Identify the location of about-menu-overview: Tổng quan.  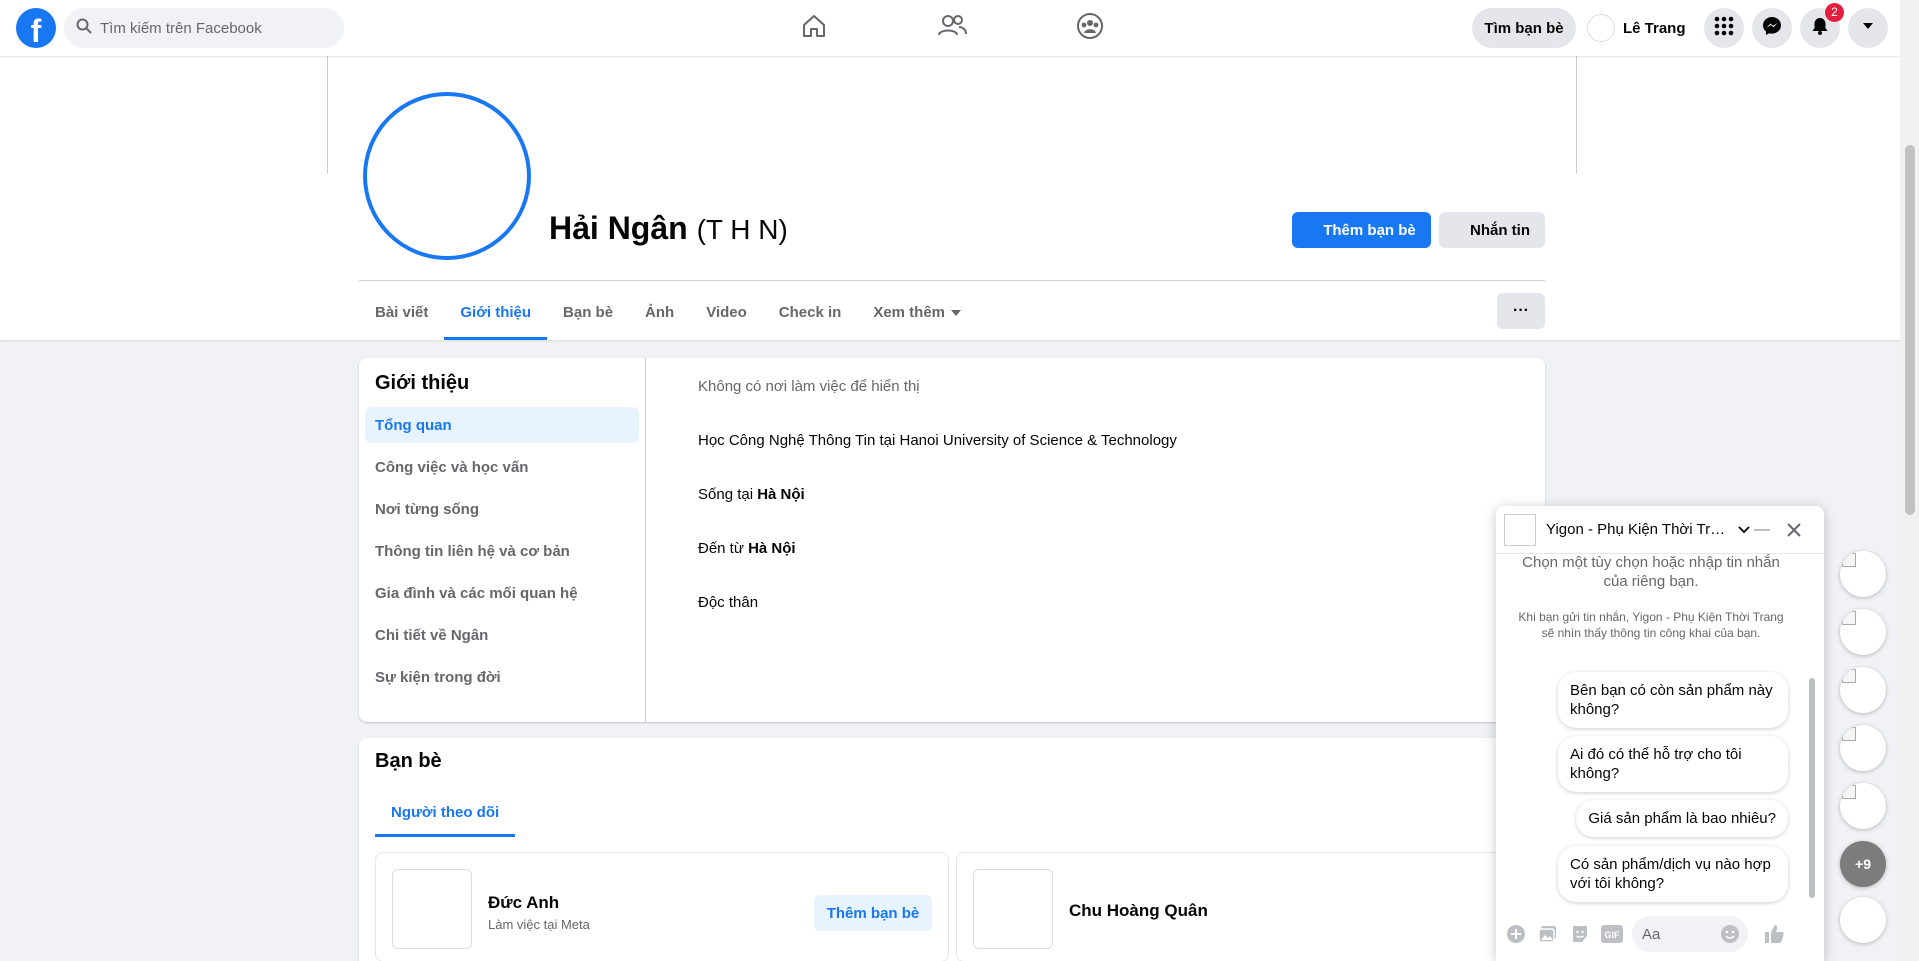
(502, 425).